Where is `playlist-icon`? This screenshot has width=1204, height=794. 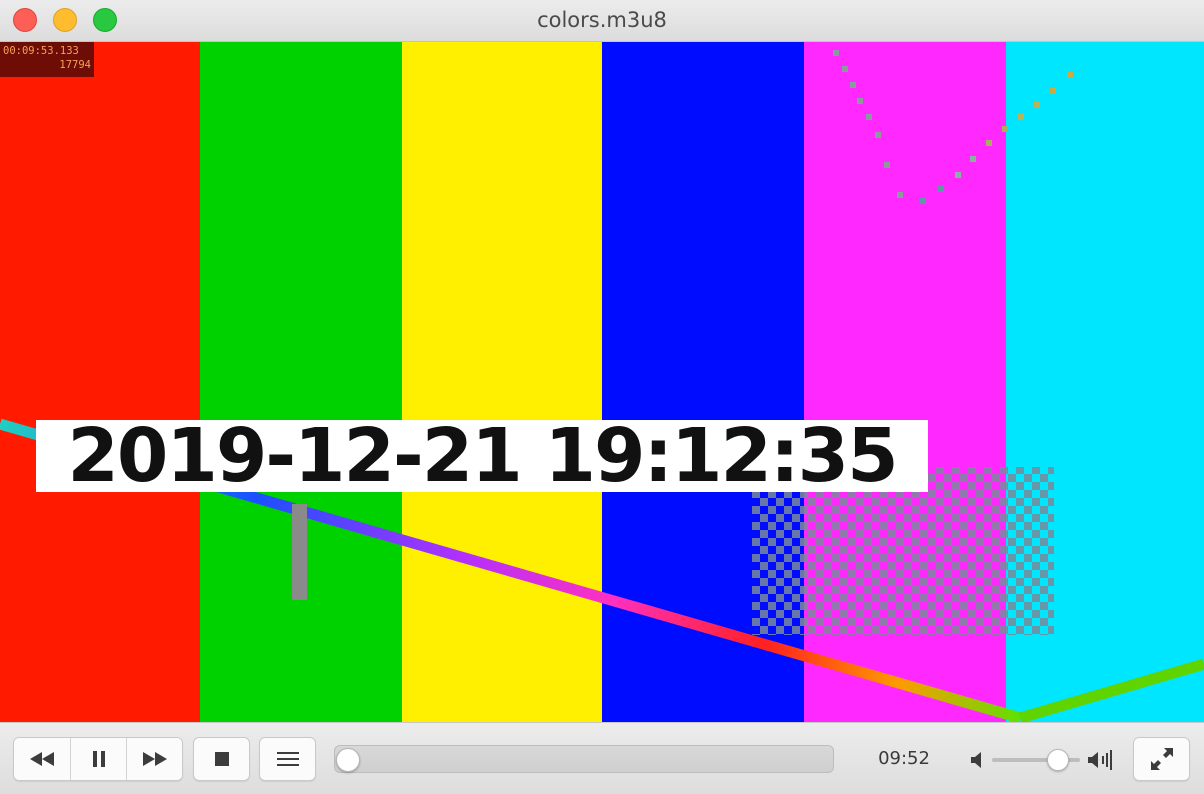
playlist-icon is located at coordinates (287, 759).